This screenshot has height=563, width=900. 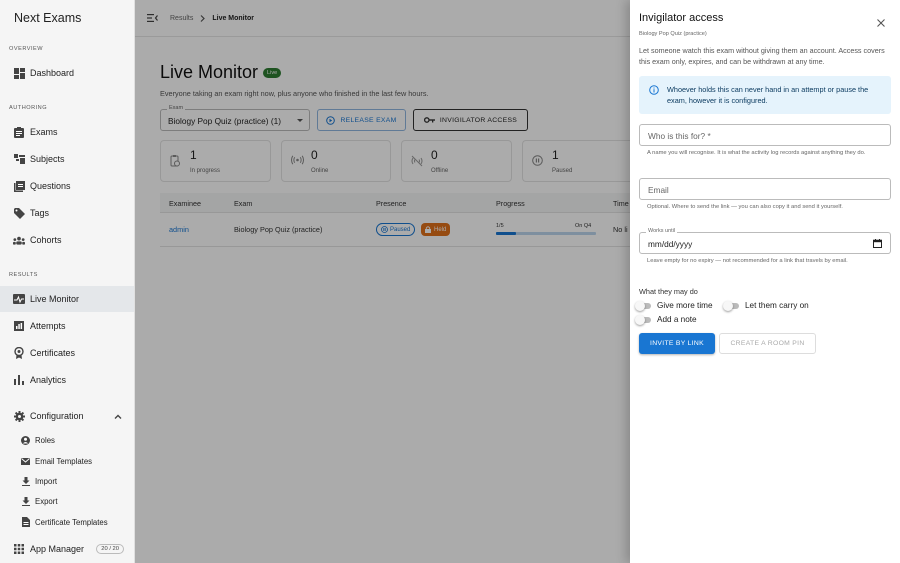 What do you see at coordinates (46, 240) in the screenshot?
I see `sidebar-item-label: Cohorts` at bounding box center [46, 240].